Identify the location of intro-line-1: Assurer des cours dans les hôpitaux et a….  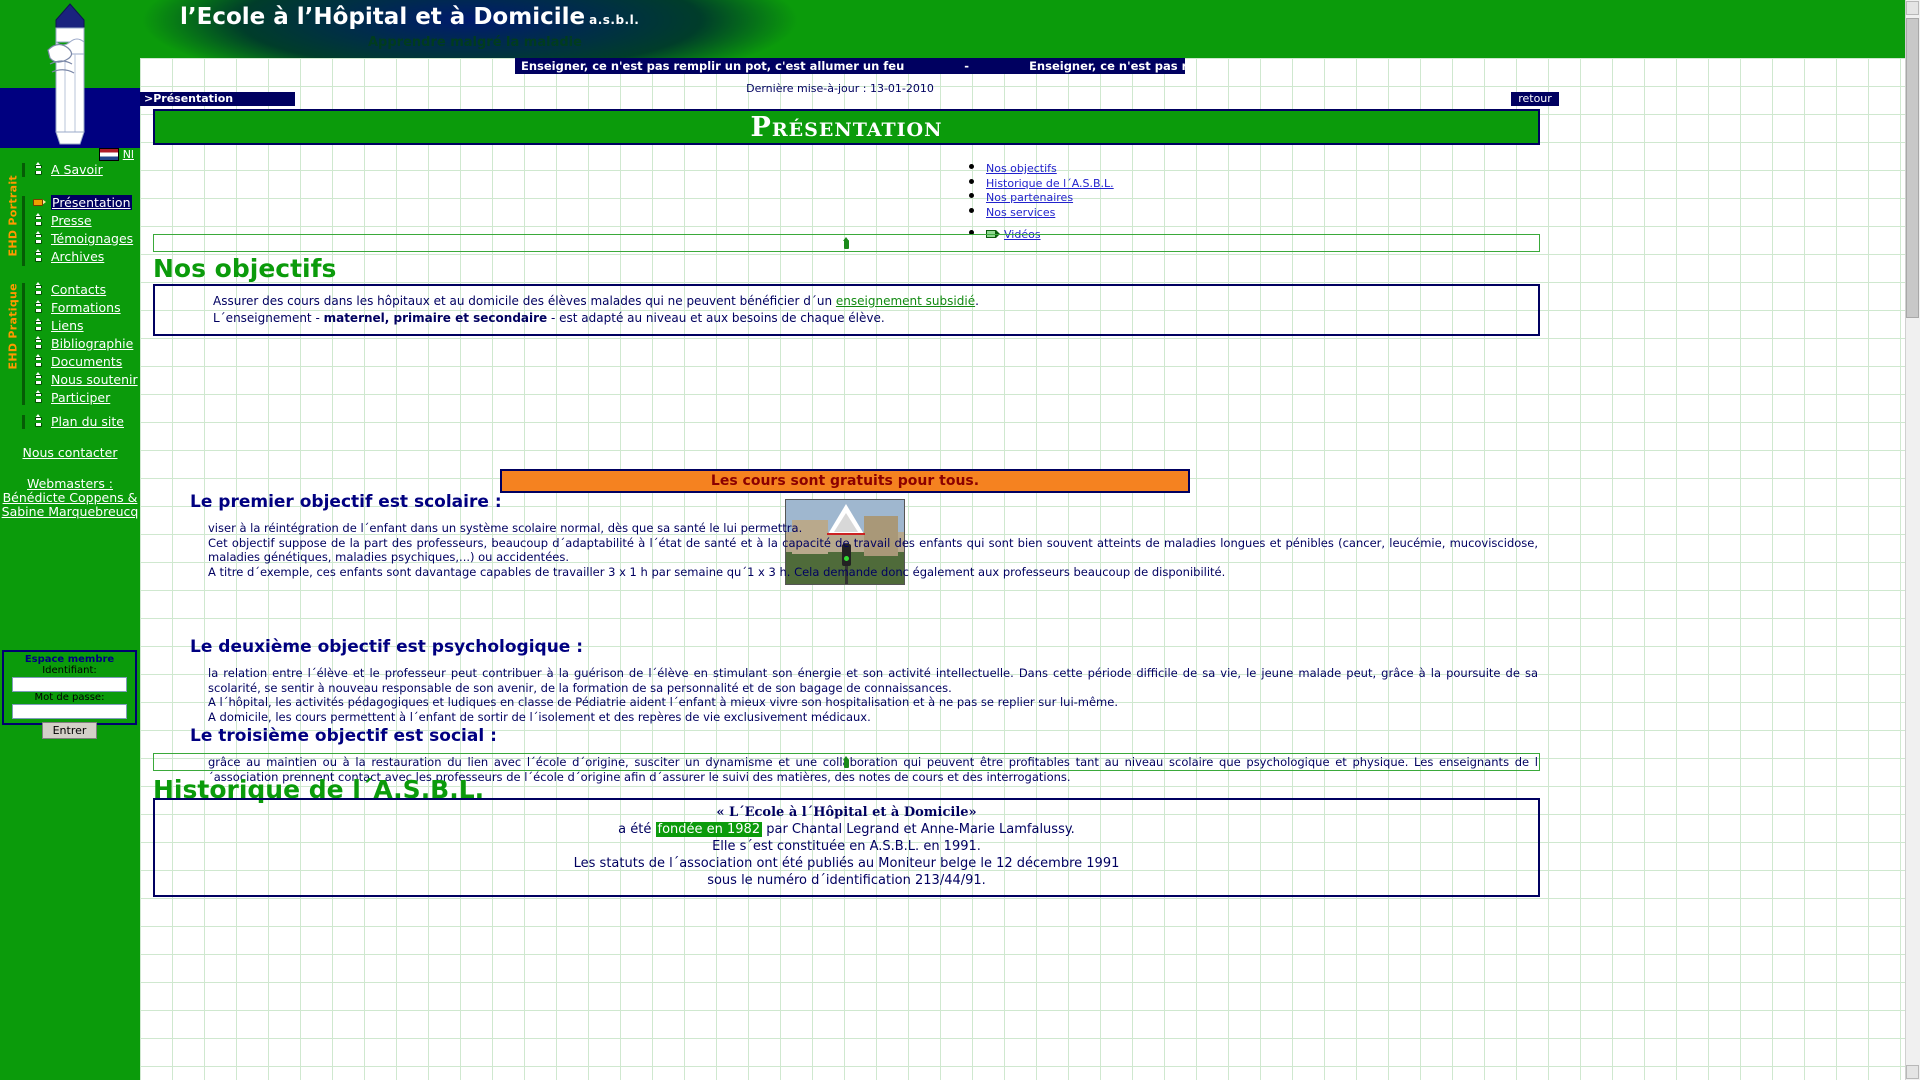
(875, 301).